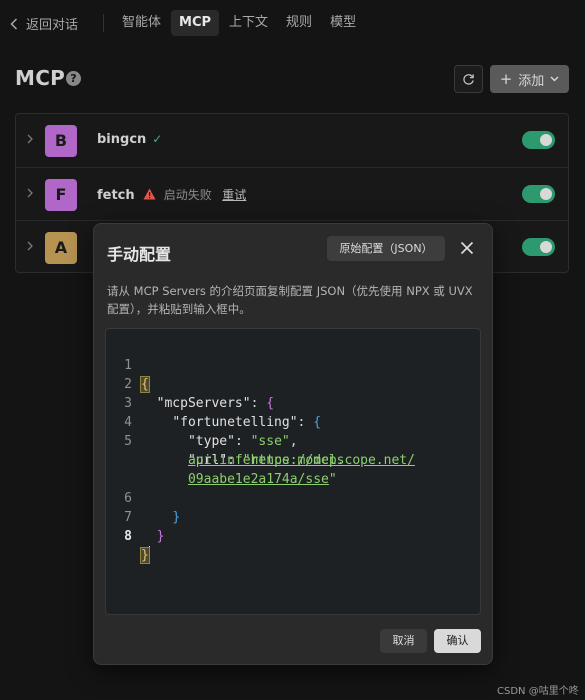 This screenshot has height=700, width=585. Describe the element at coordinates (538, 691) in the screenshot. I see `watermark: CSDN @咕里个咚` at that location.